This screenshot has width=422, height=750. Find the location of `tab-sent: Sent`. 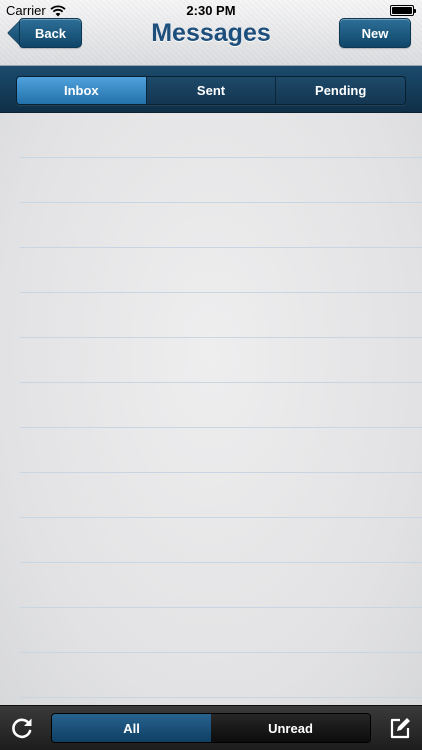

tab-sent: Sent is located at coordinates (210, 90).